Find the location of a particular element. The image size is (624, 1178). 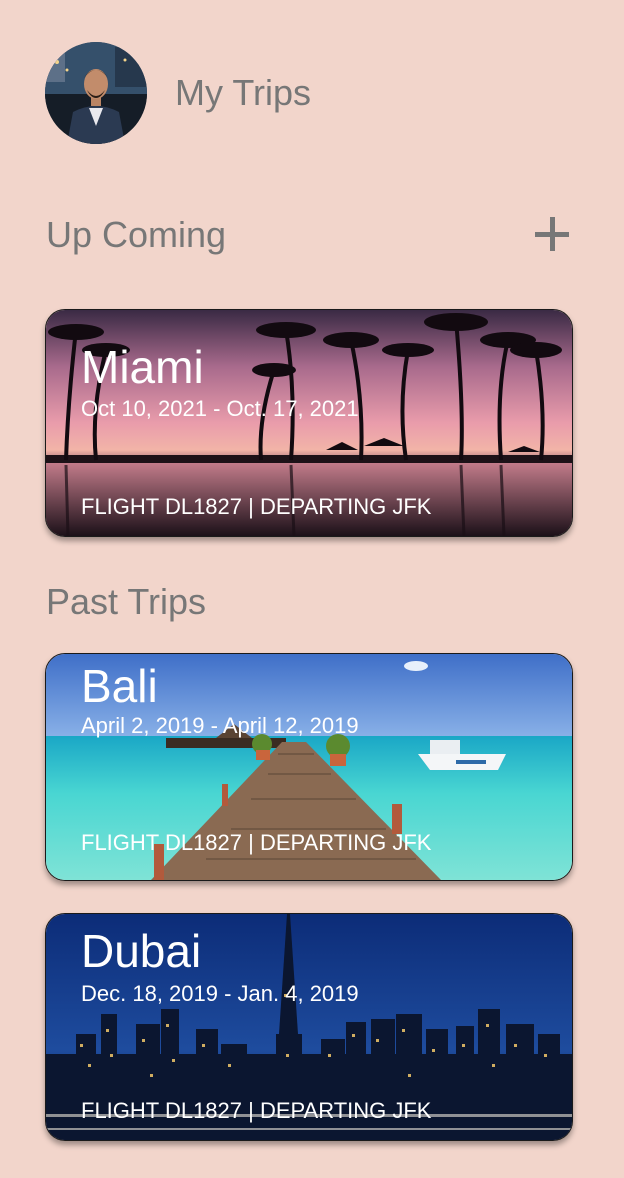

page-title: My Trips is located at coordinates (243, 92).